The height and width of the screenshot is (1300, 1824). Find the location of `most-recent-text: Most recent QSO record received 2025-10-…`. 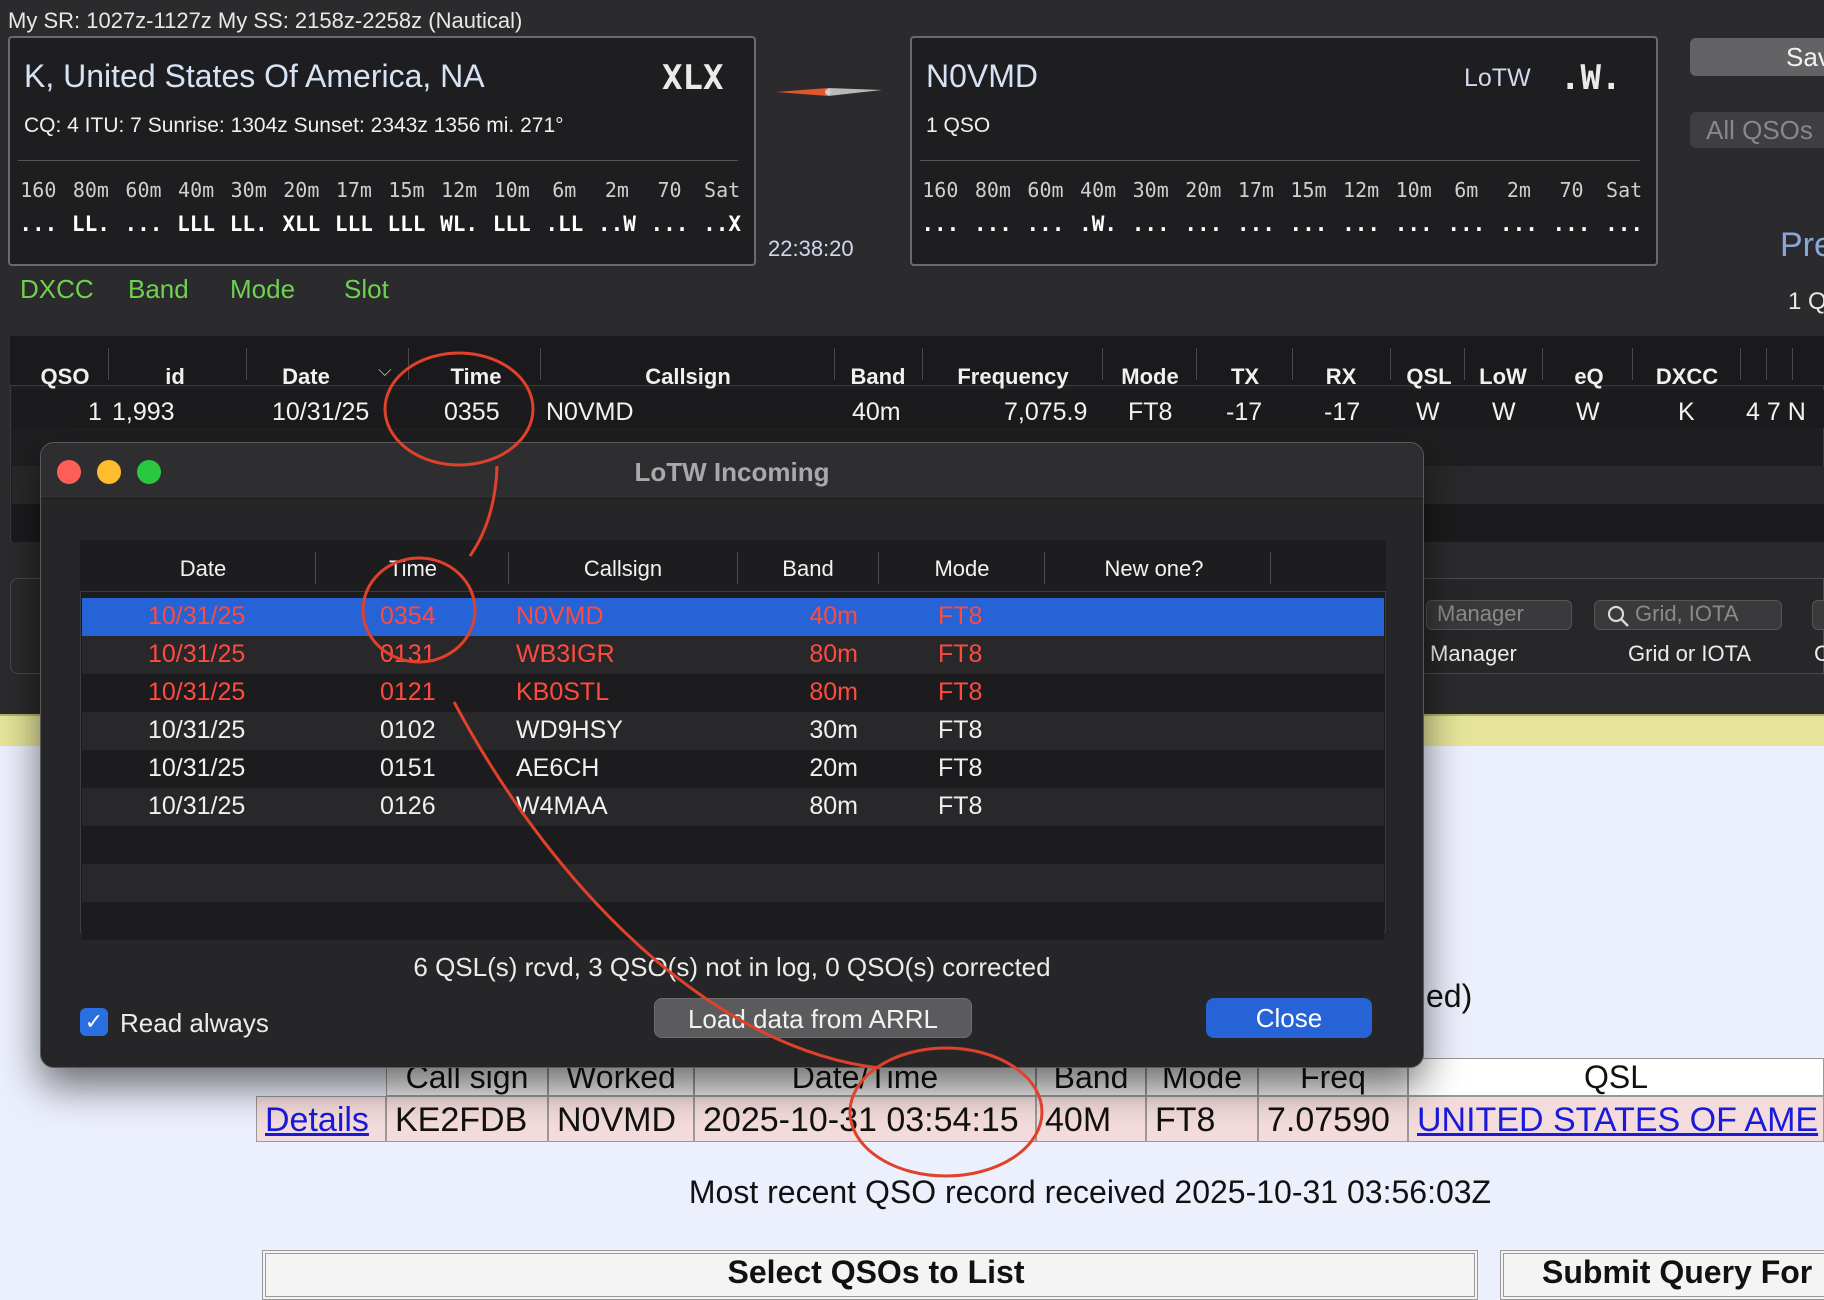

most-recent-text: Most recent QSO record received 2025-10-… is located at coordinates (1090, 1192).